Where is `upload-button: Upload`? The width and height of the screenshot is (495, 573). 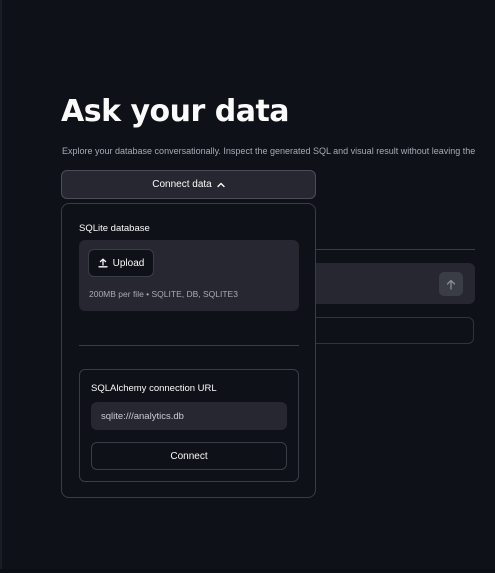 upload-button: Upload is located at coordinates (121, 263).